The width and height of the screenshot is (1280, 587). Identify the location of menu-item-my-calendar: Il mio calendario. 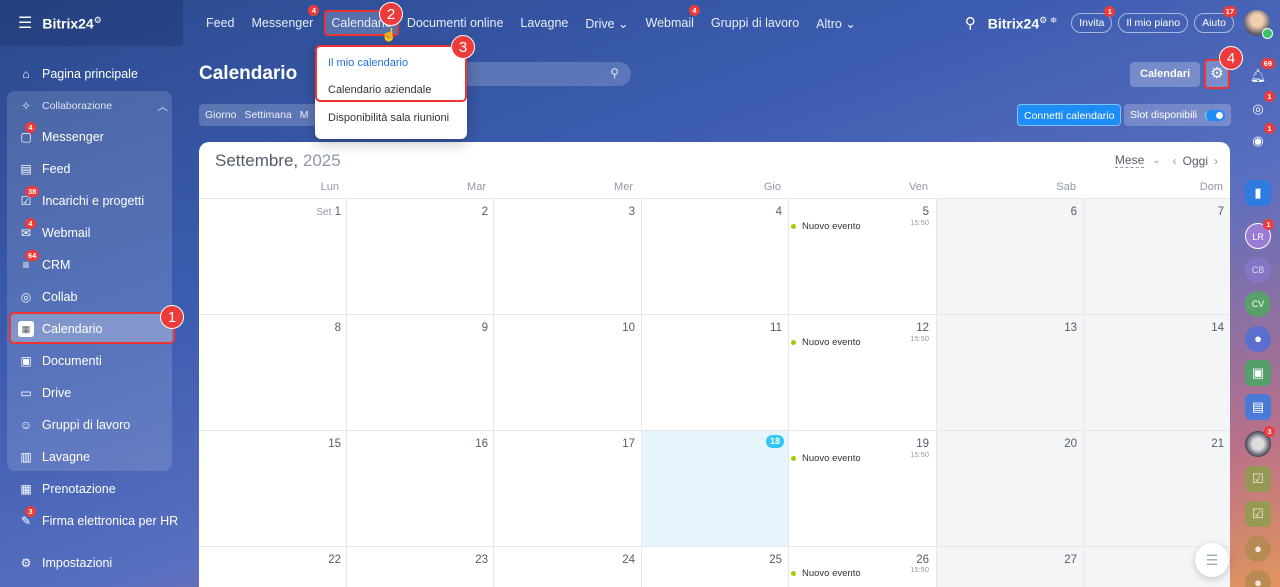
(368, 63).